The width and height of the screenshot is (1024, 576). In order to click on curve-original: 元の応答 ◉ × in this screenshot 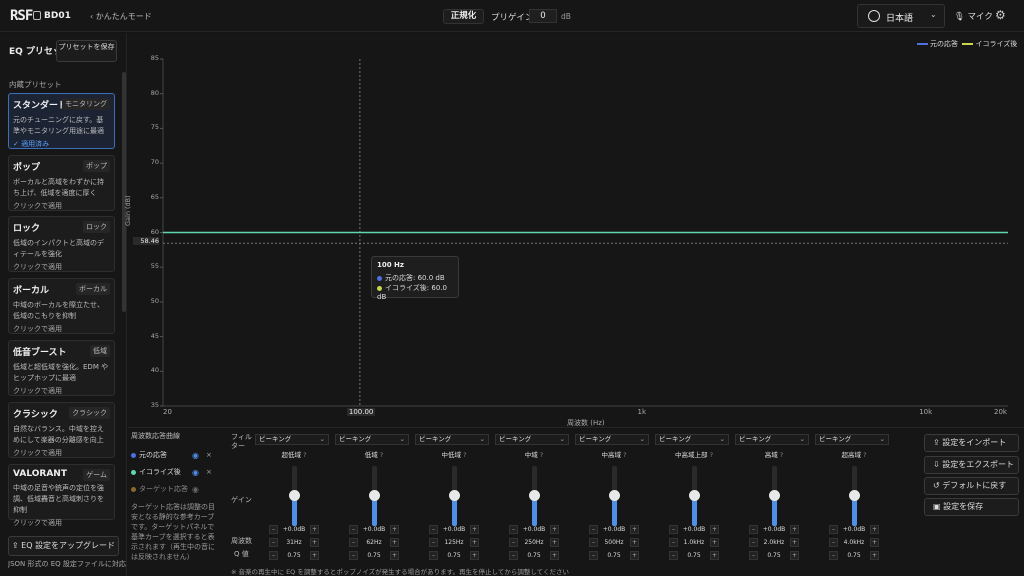, I will do `click(175, 455)`.